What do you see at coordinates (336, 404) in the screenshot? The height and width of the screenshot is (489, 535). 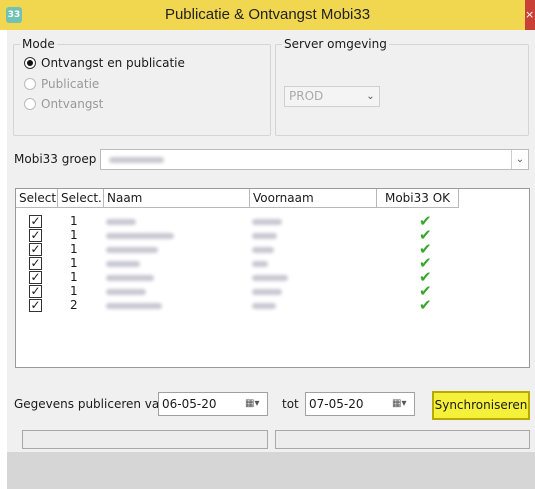 I see `date-to-value: 07-05-20` at bounding box center [336, 404].